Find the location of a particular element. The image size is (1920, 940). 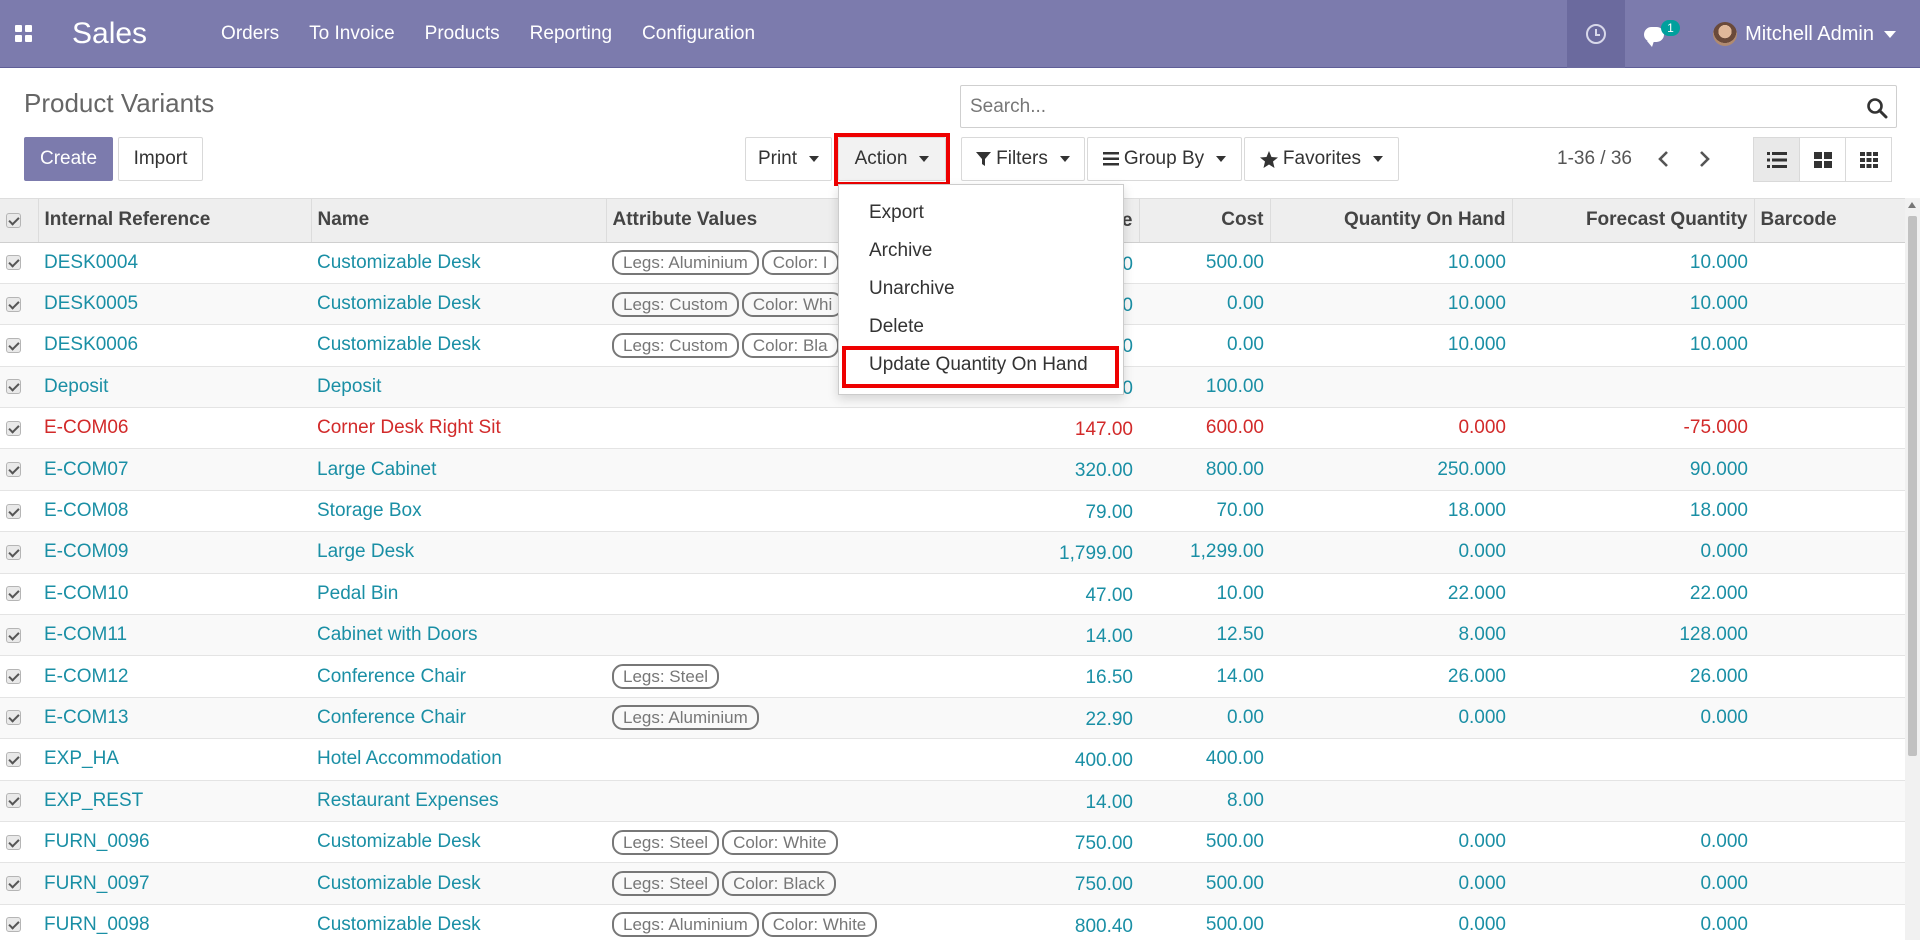

filters-label: Filters is located at coordinates (1022, 158).